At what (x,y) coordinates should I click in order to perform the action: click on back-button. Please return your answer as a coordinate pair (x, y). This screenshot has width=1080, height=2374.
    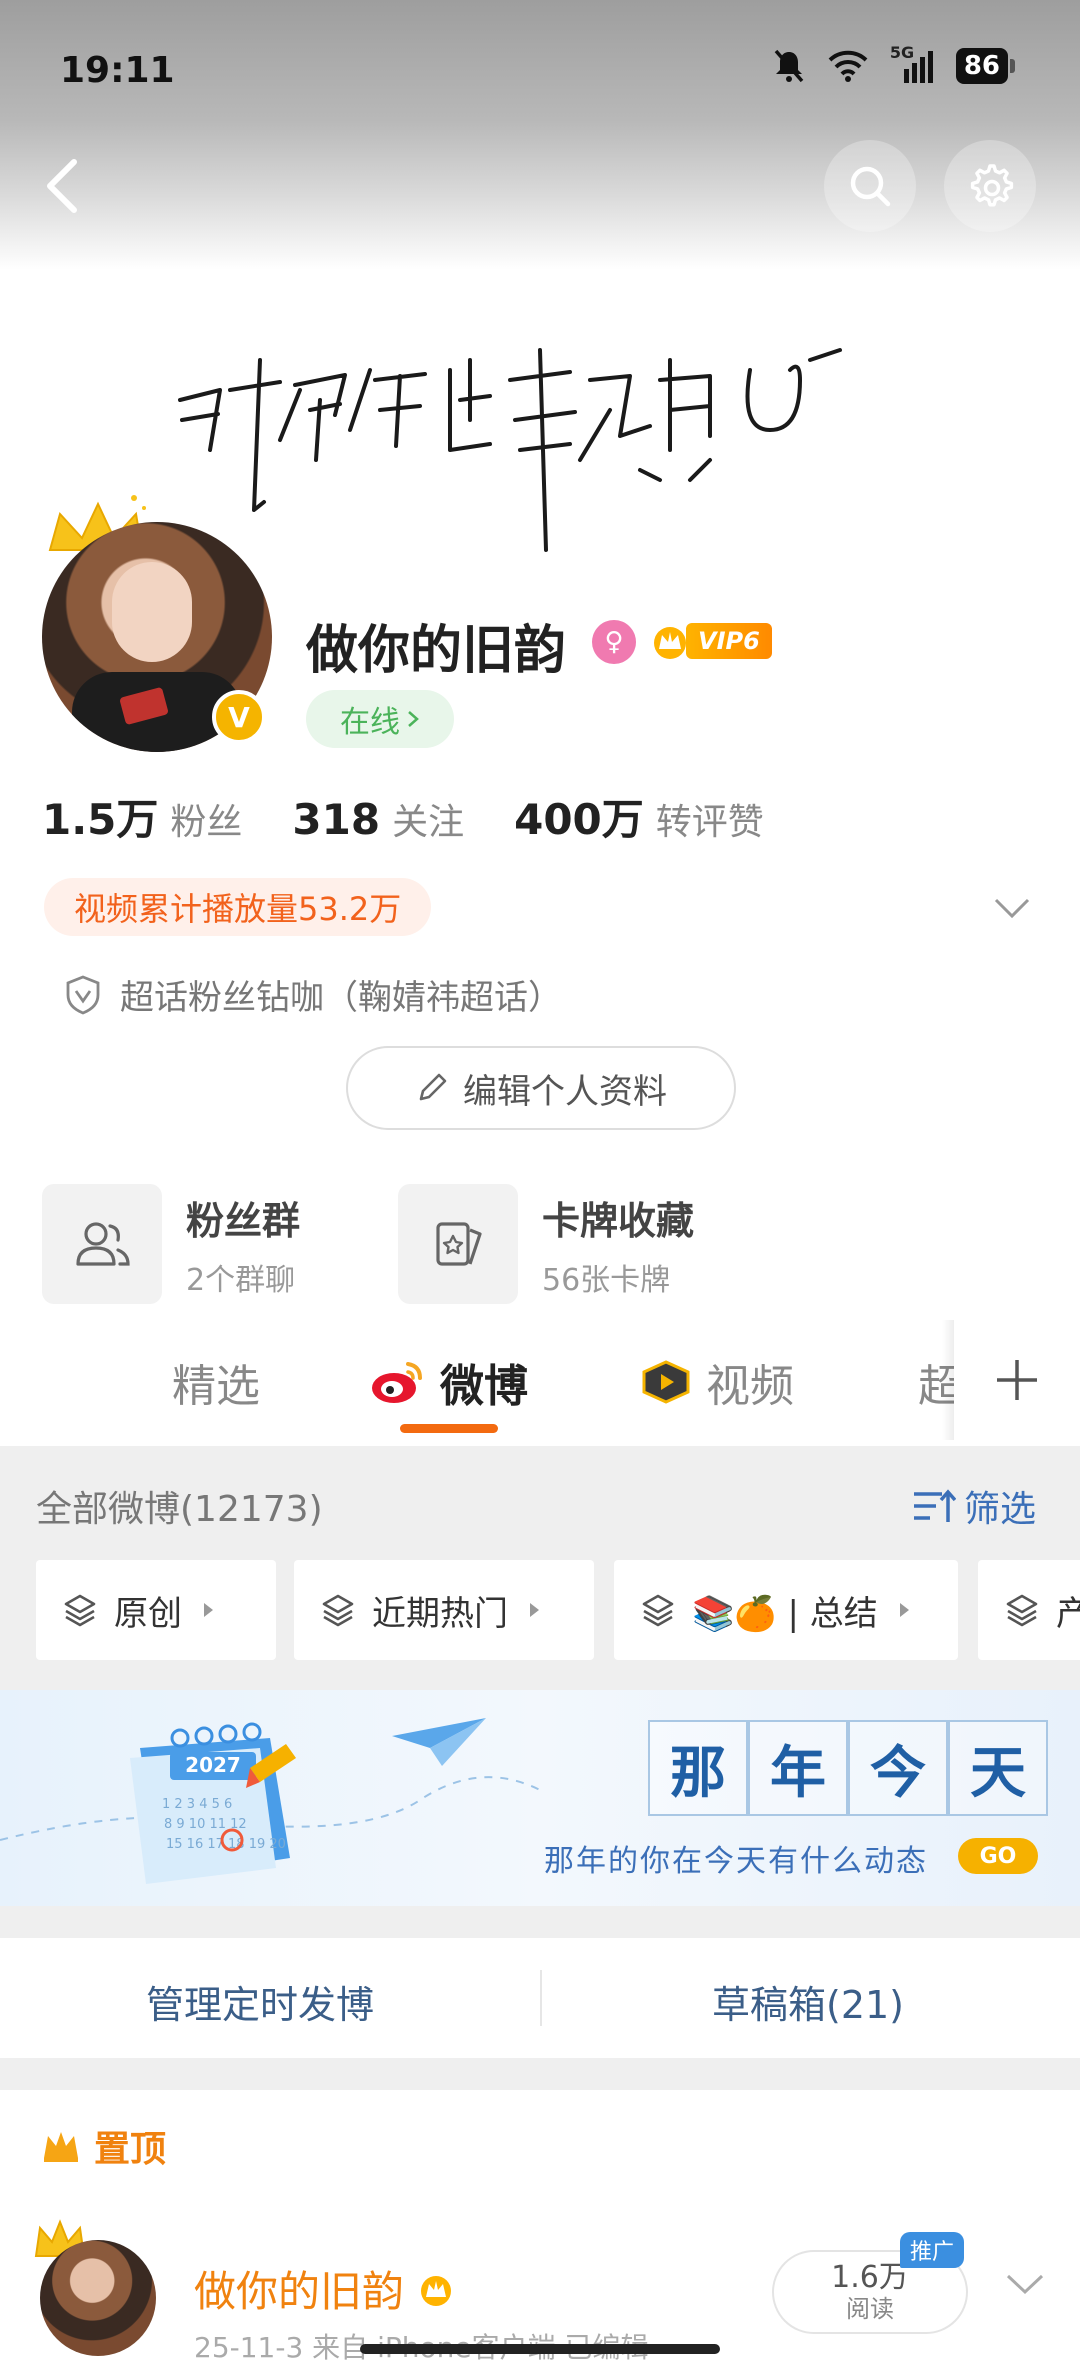
    Looking at the image, I should click on (64, 186).